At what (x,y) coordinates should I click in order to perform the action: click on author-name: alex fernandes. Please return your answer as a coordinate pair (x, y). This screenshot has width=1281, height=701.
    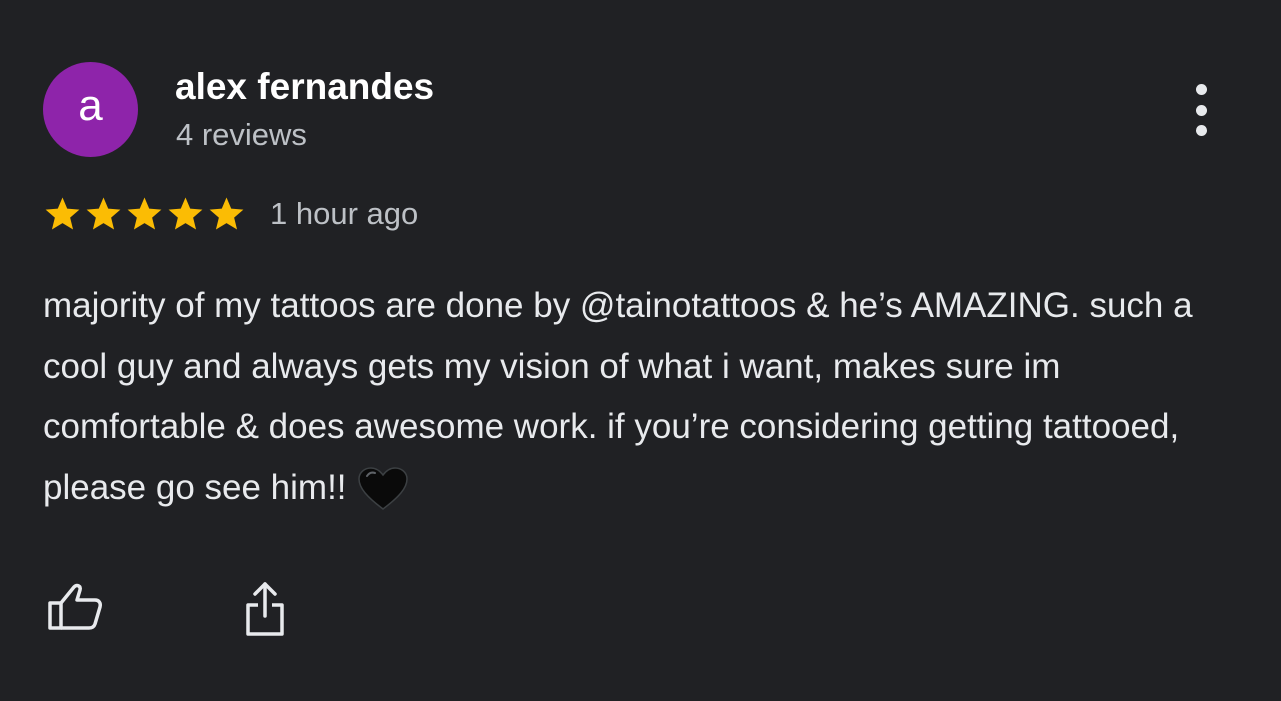
    Looking at the image, I should click on (304, 87).